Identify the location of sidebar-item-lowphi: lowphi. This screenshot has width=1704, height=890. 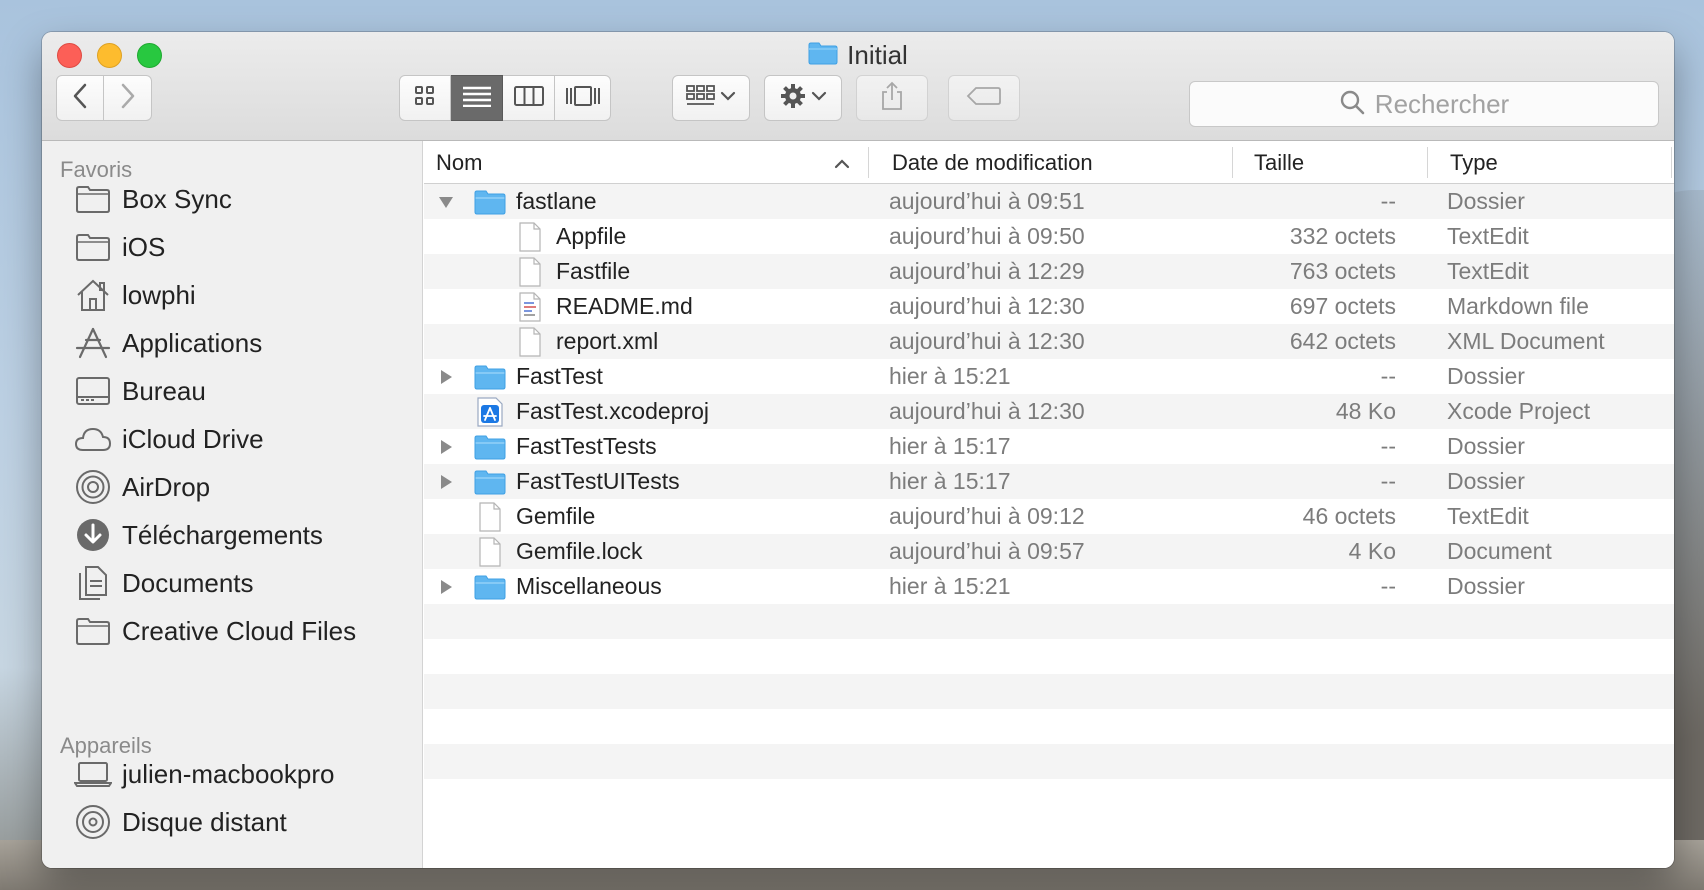
(244, 295).